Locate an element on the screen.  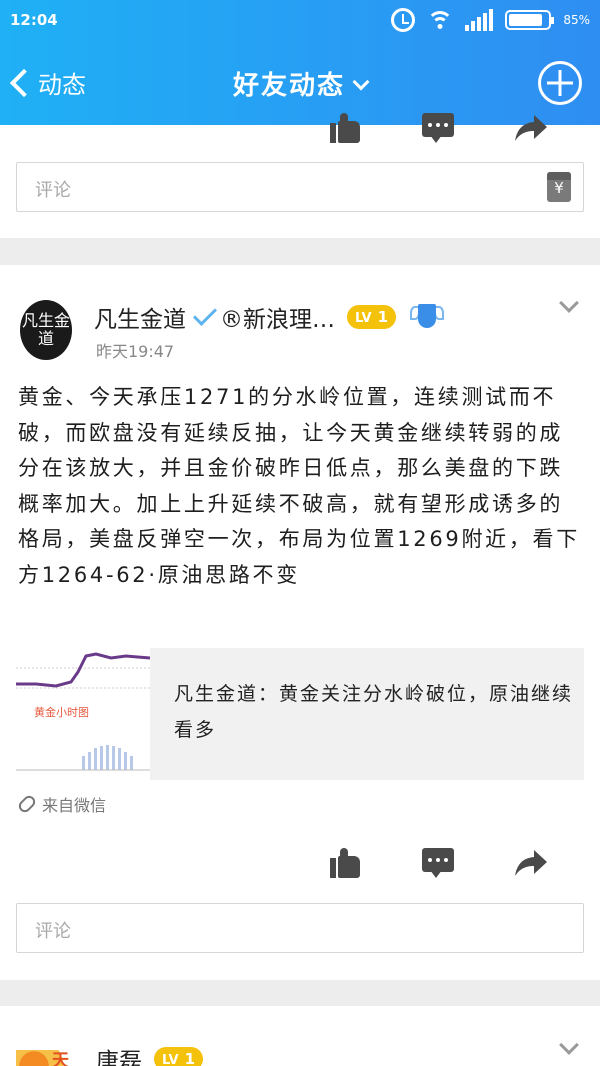
previous-post-actions is located at coordinates (438, 128).